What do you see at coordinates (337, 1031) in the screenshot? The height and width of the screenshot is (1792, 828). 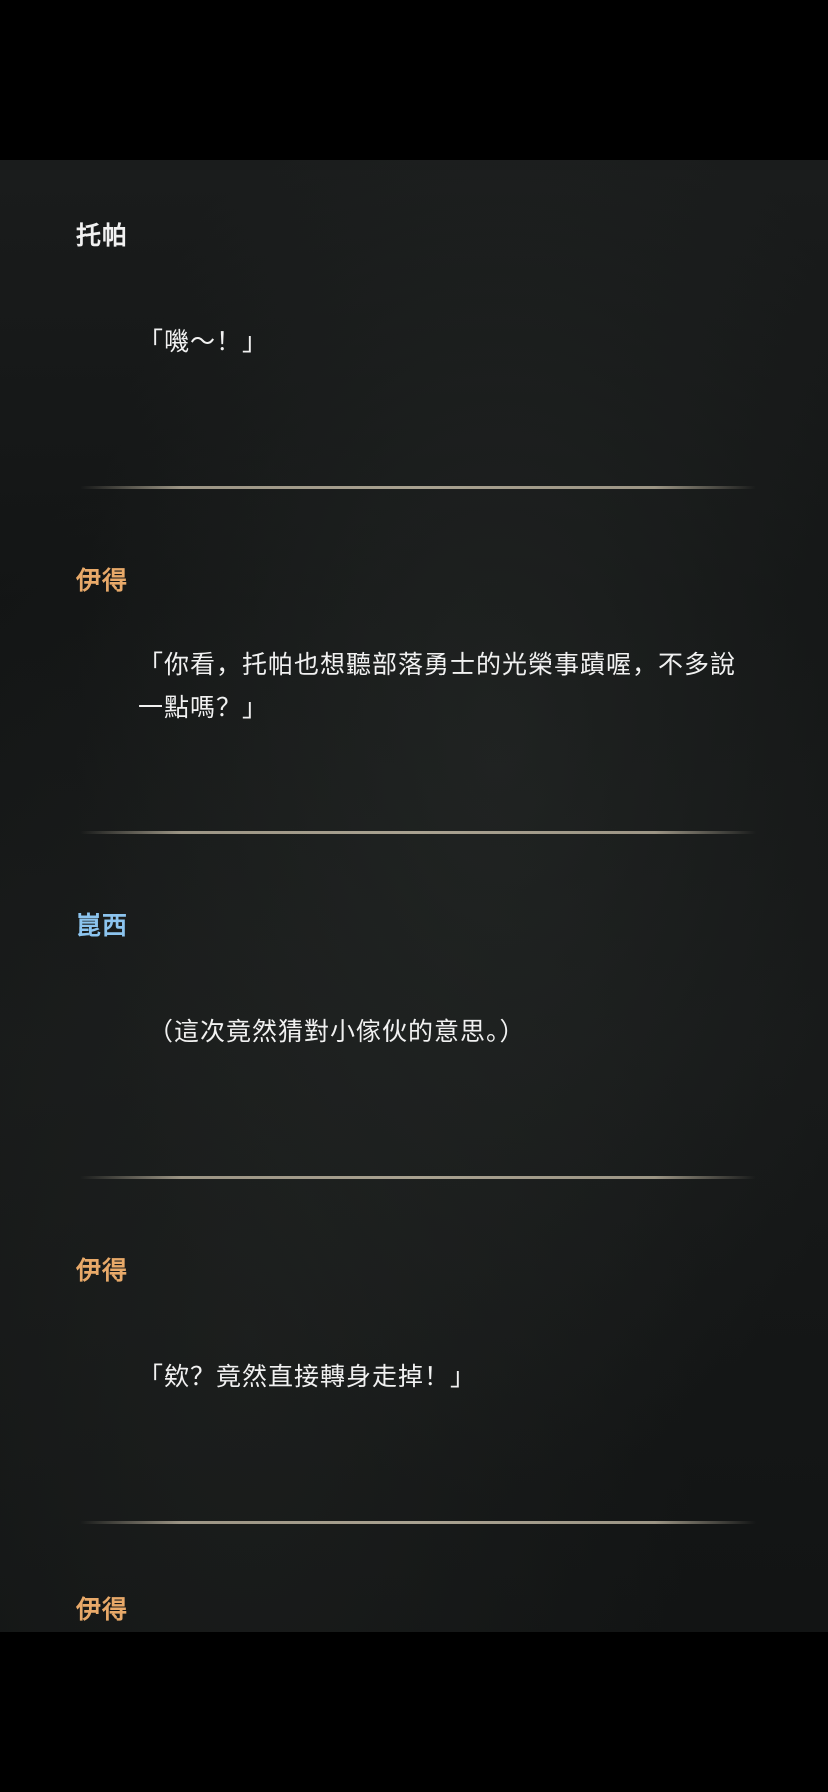 I see `dialogue-text: （這次竟然猜對小傢伙的意思。）` at bounding box center [337, 1031].